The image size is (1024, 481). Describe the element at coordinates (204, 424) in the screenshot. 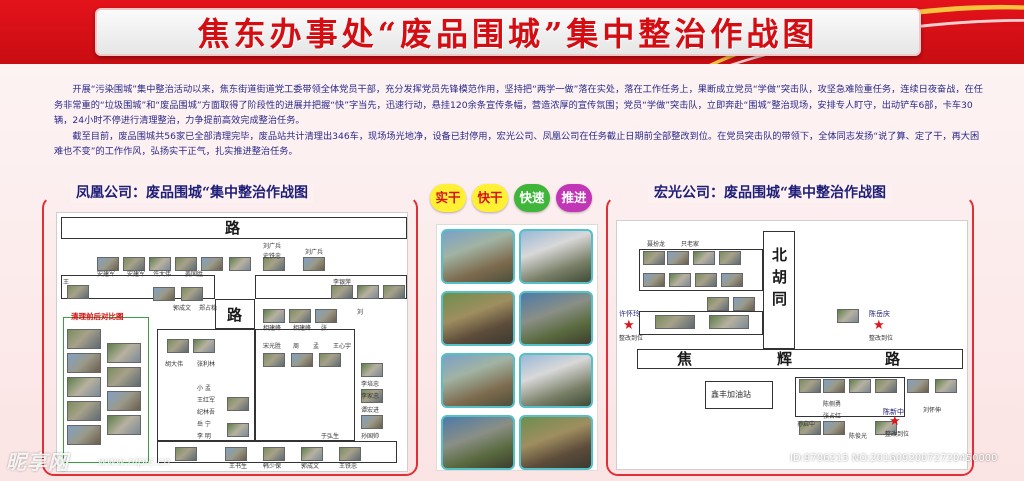

I see `shop-label: 岳 宁` at that location.